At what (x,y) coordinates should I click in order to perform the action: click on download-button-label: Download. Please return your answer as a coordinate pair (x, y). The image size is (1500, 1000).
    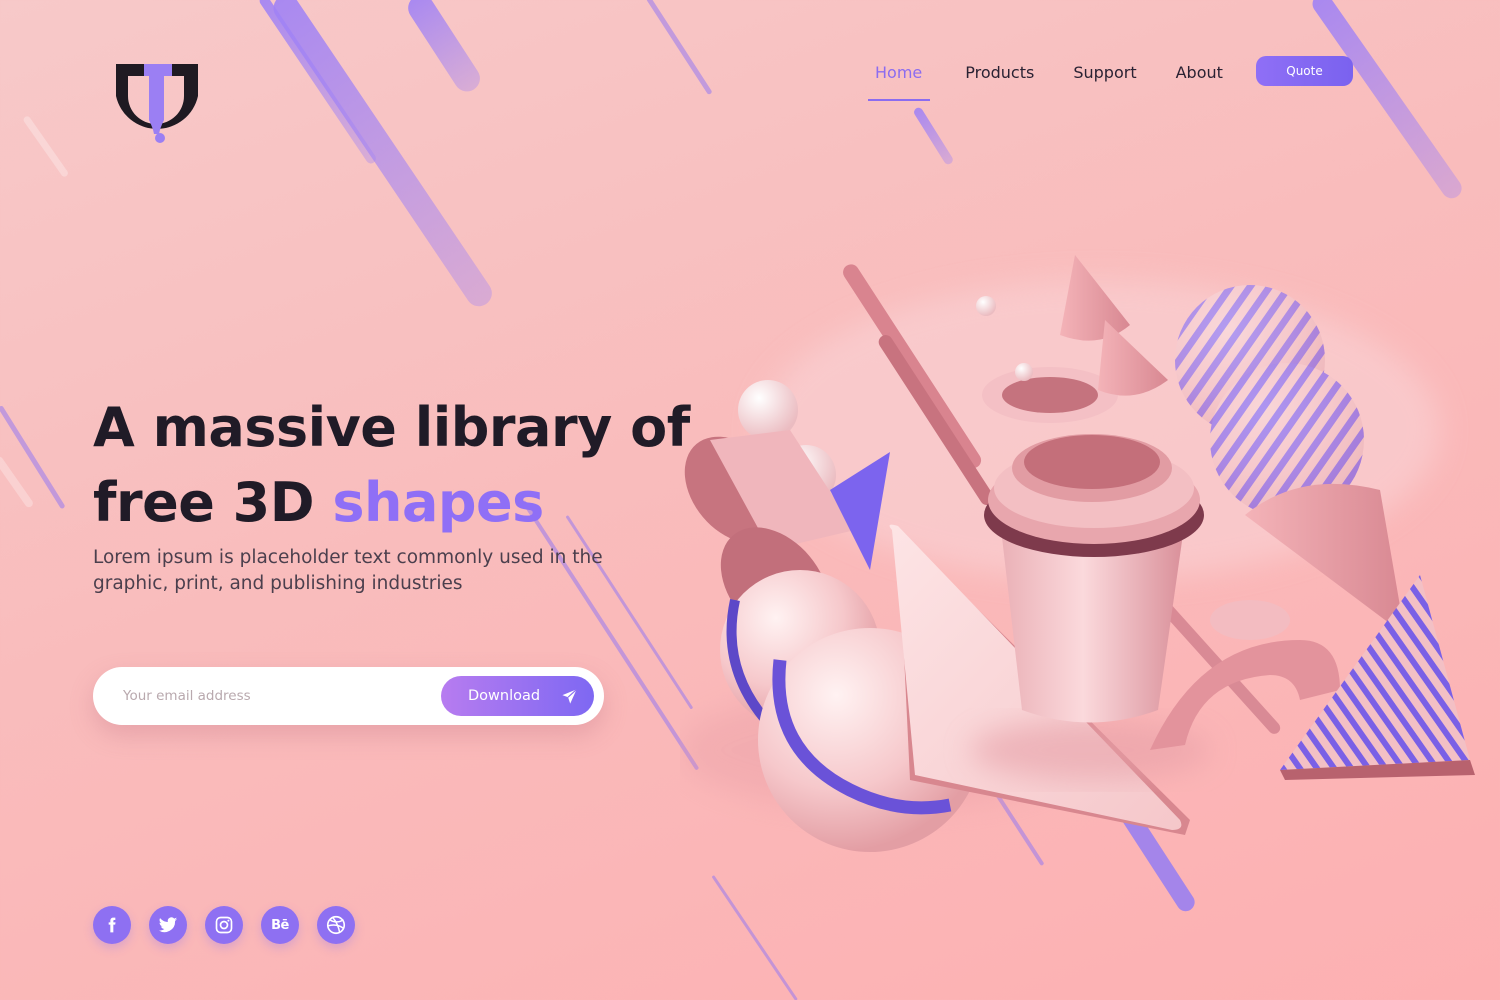
    Looking at the image, I should click on (504, 696).